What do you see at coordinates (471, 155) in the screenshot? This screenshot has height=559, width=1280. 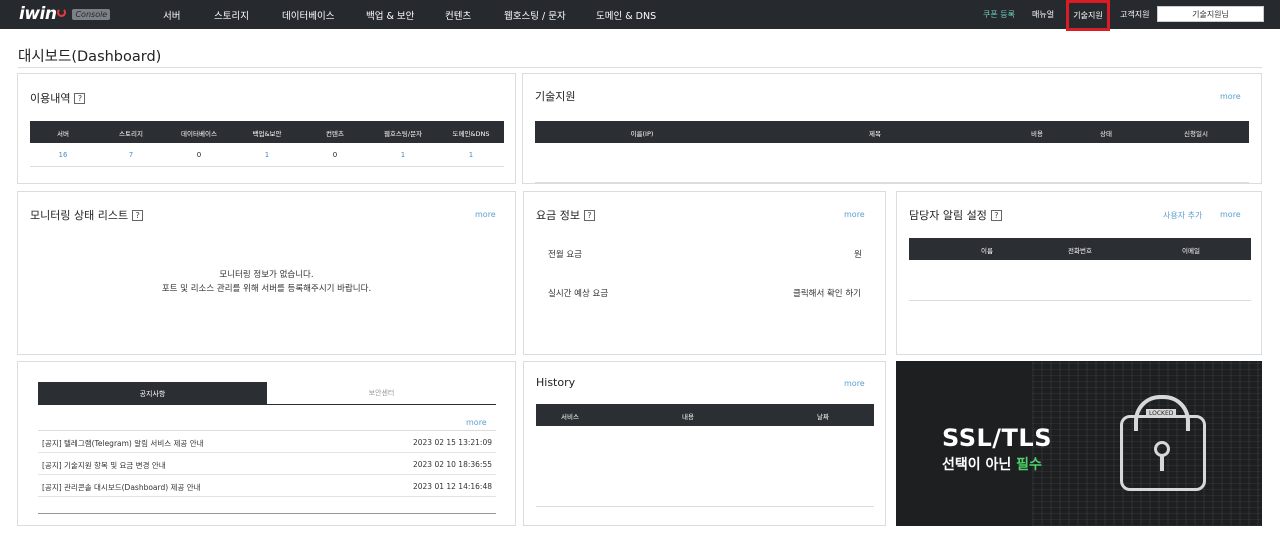 I see `usage-domain-count: 1` at bounding box center [471, 155].